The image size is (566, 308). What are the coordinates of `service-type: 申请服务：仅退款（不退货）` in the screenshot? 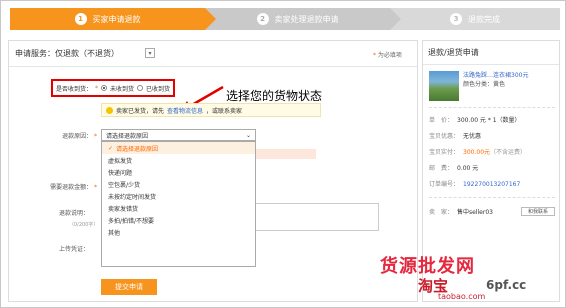 It's located at (67, 53).